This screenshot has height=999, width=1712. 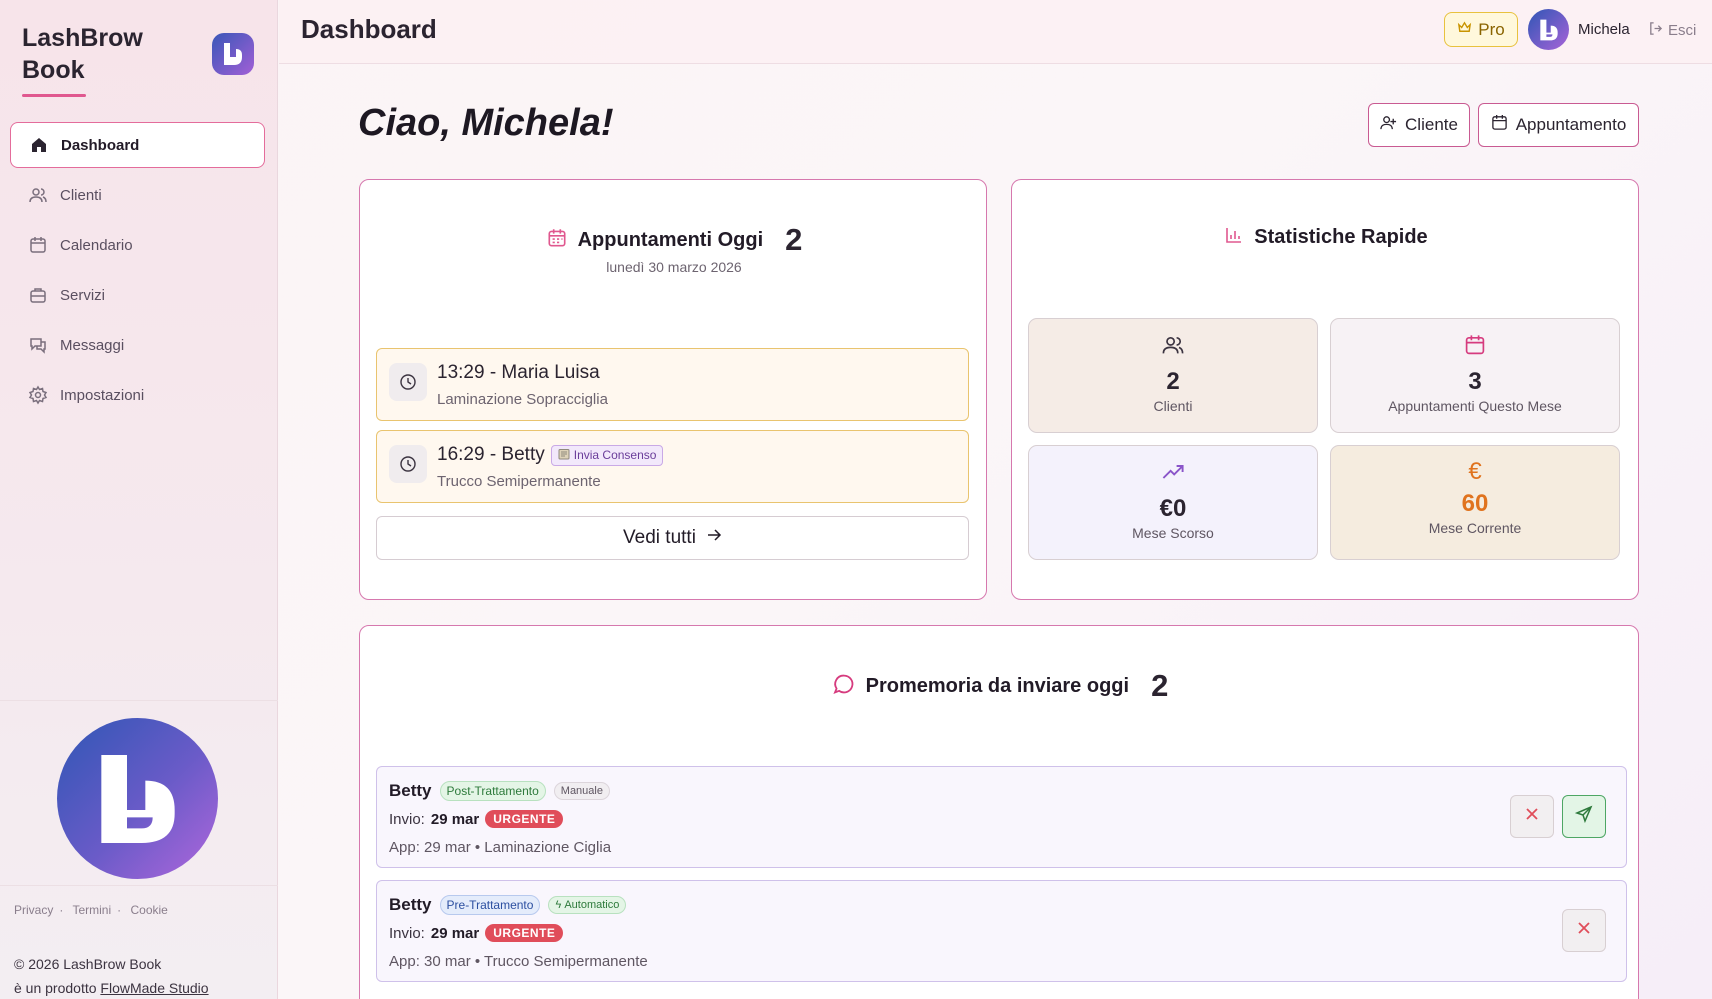 I want to click on reminder-type-badge: Post-Trattamento, so click(x=492, y=791).